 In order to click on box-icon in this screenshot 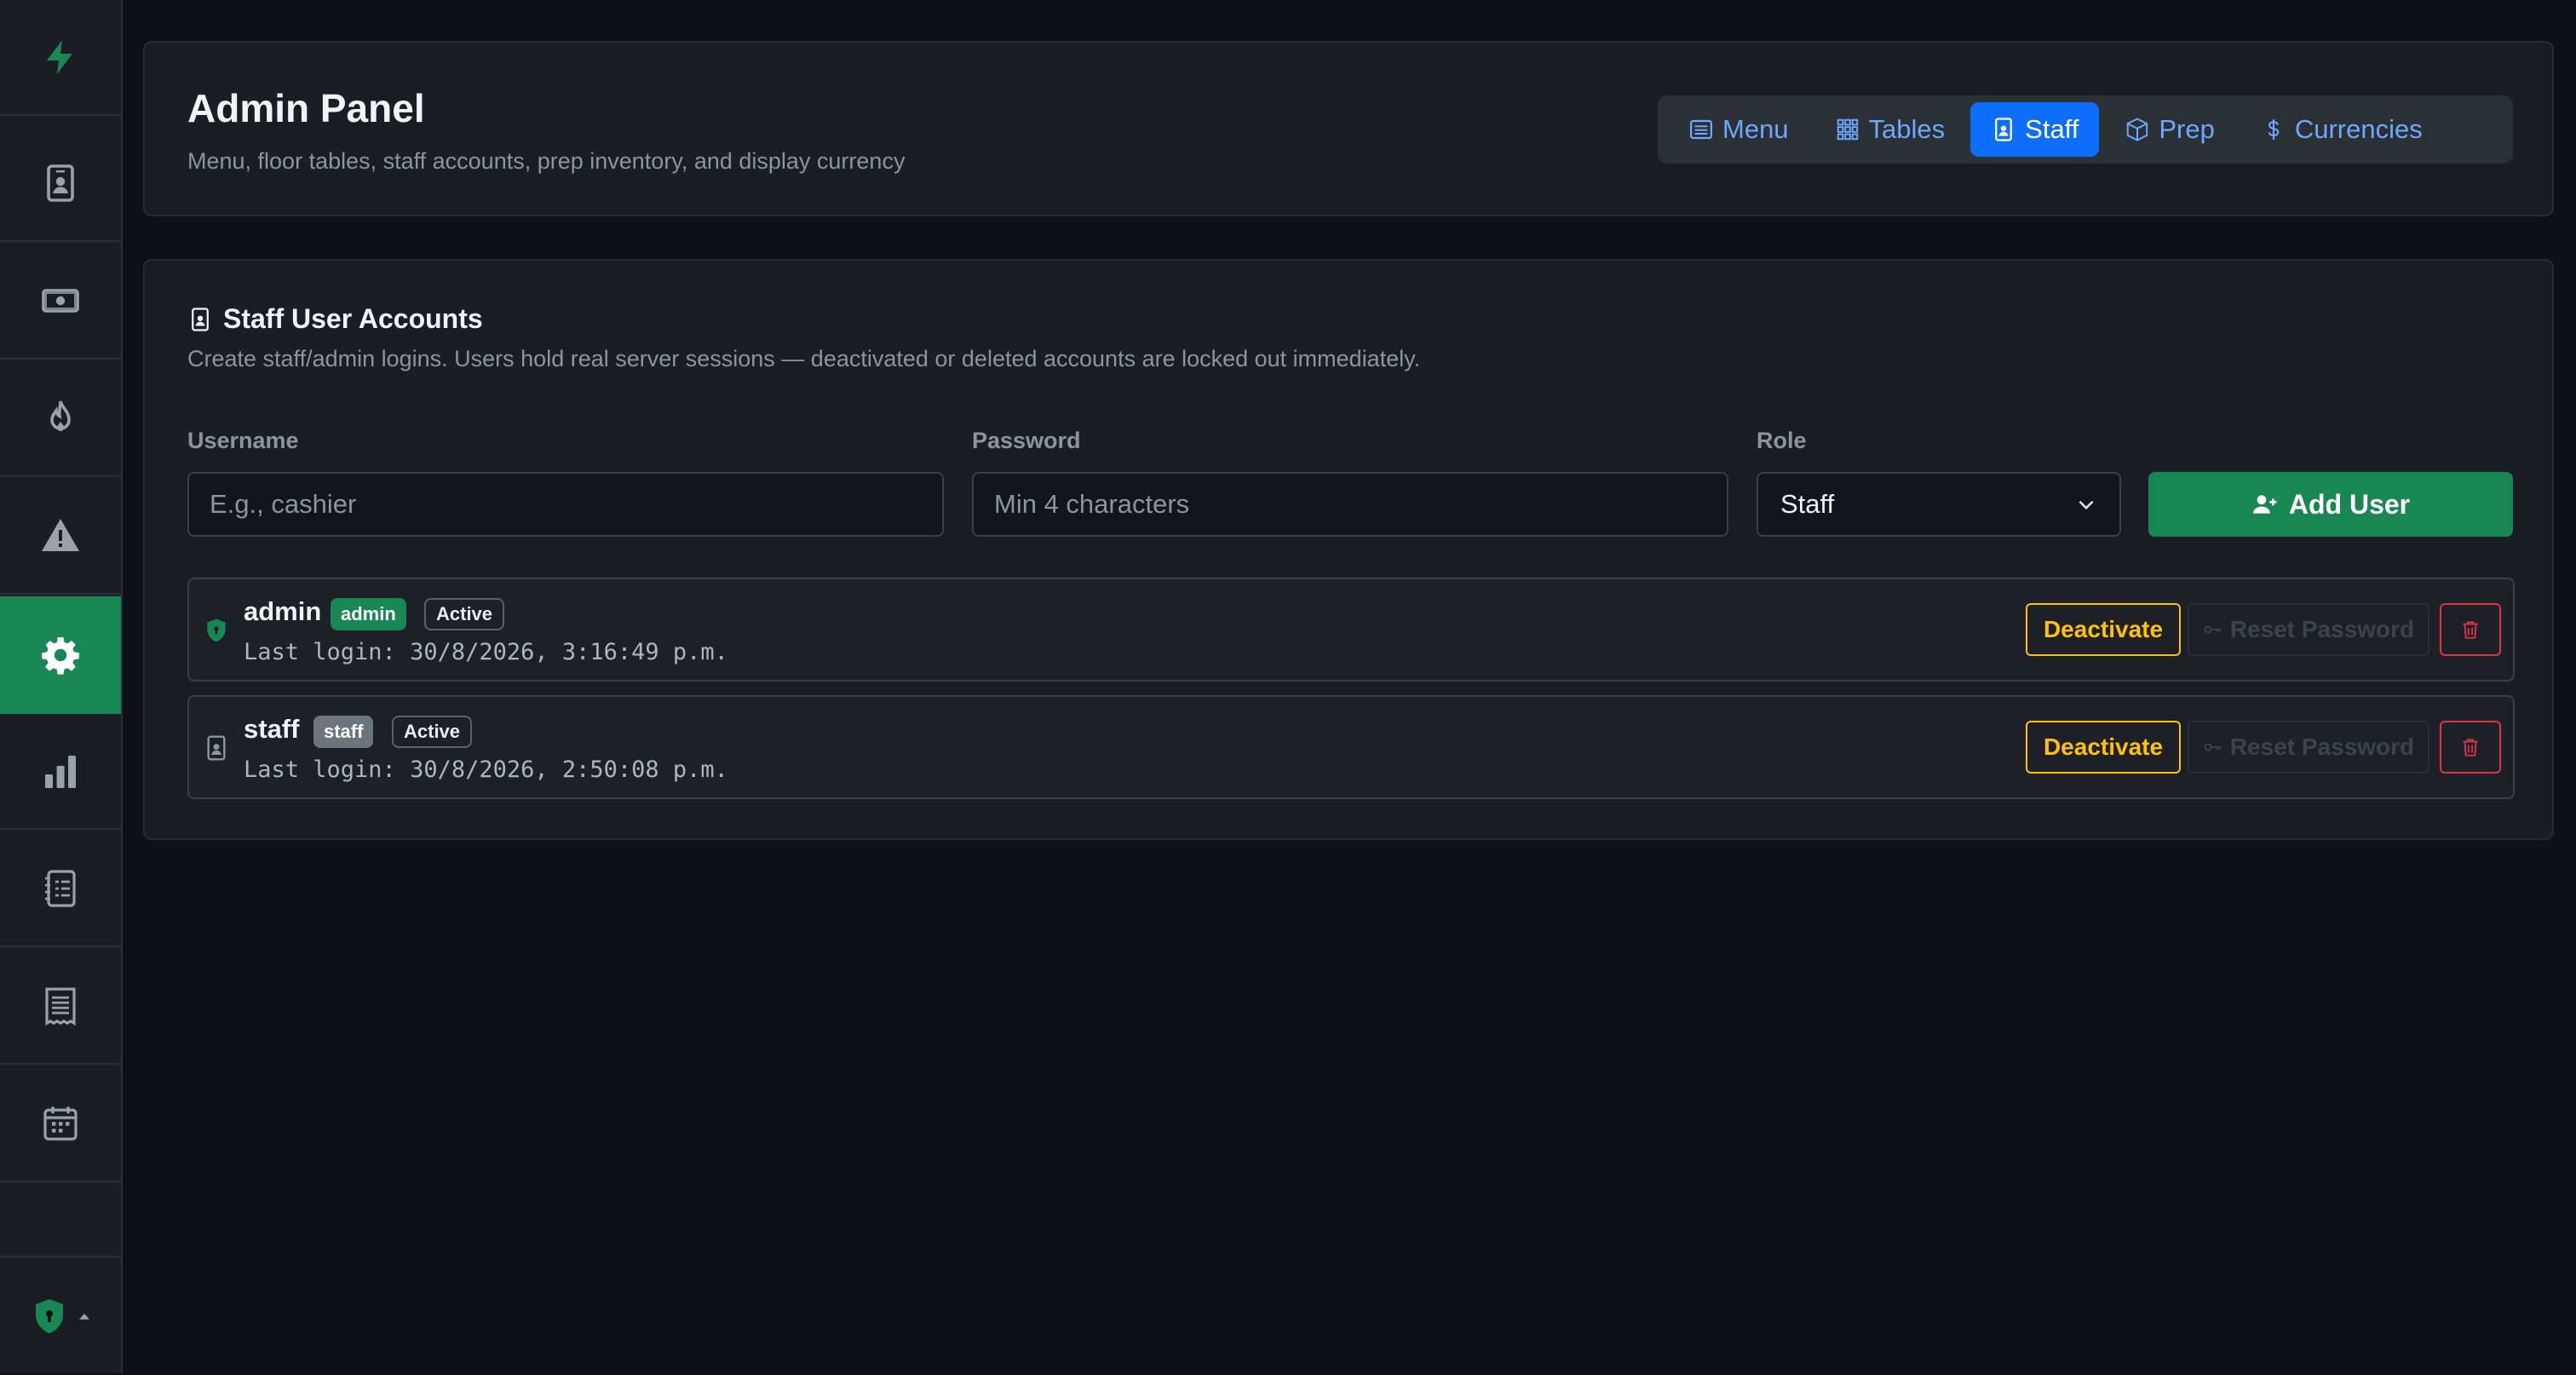, I will do `click(2138, 129)`.